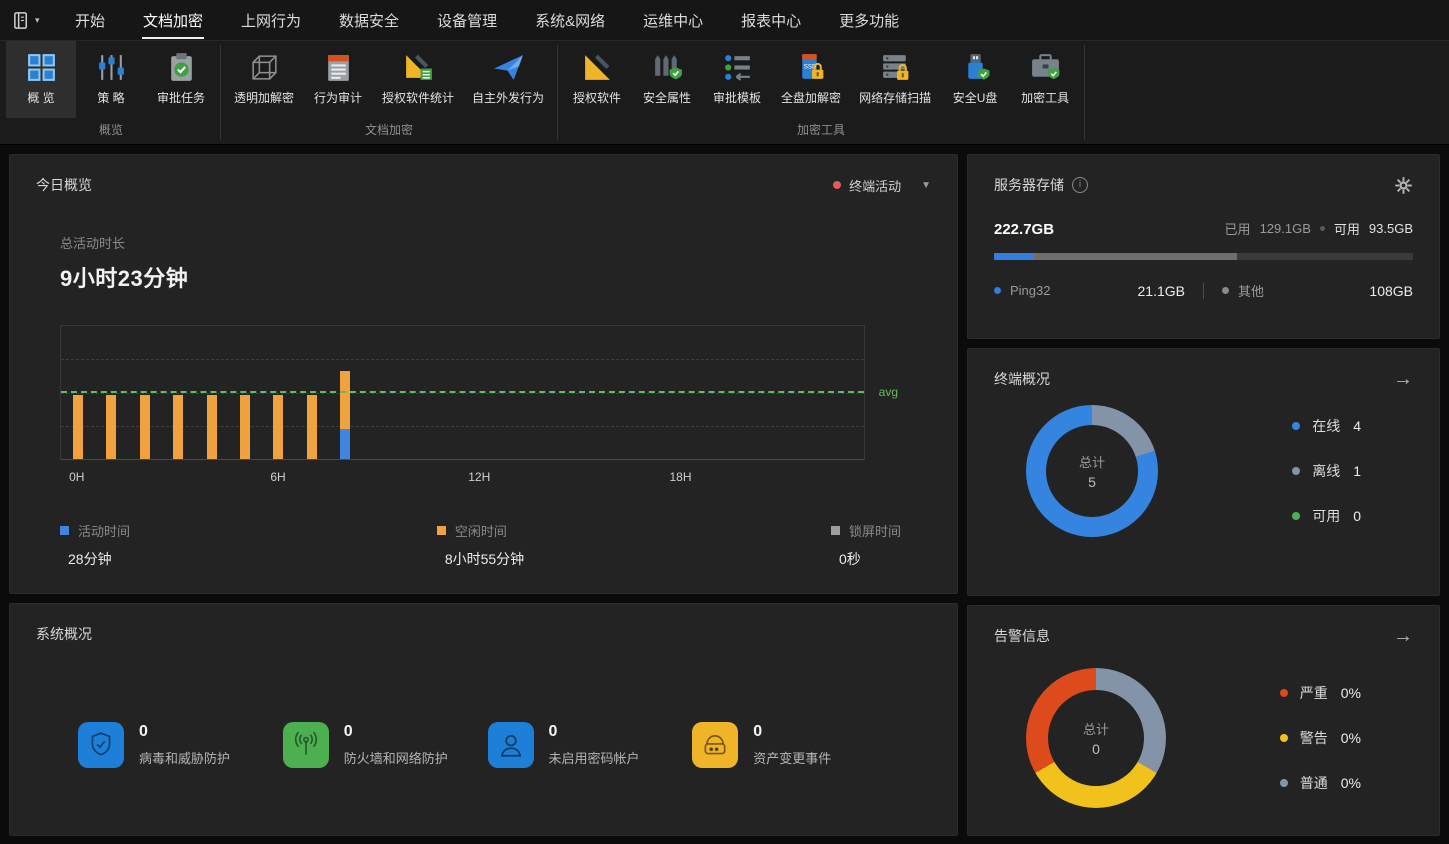 This screenshot has width=1449, height=844. What do you see at coordinates (271, 20) in the screenshot?
I see `nav-item-web-behavior: 上网行为` at bounding box center [271, 20].